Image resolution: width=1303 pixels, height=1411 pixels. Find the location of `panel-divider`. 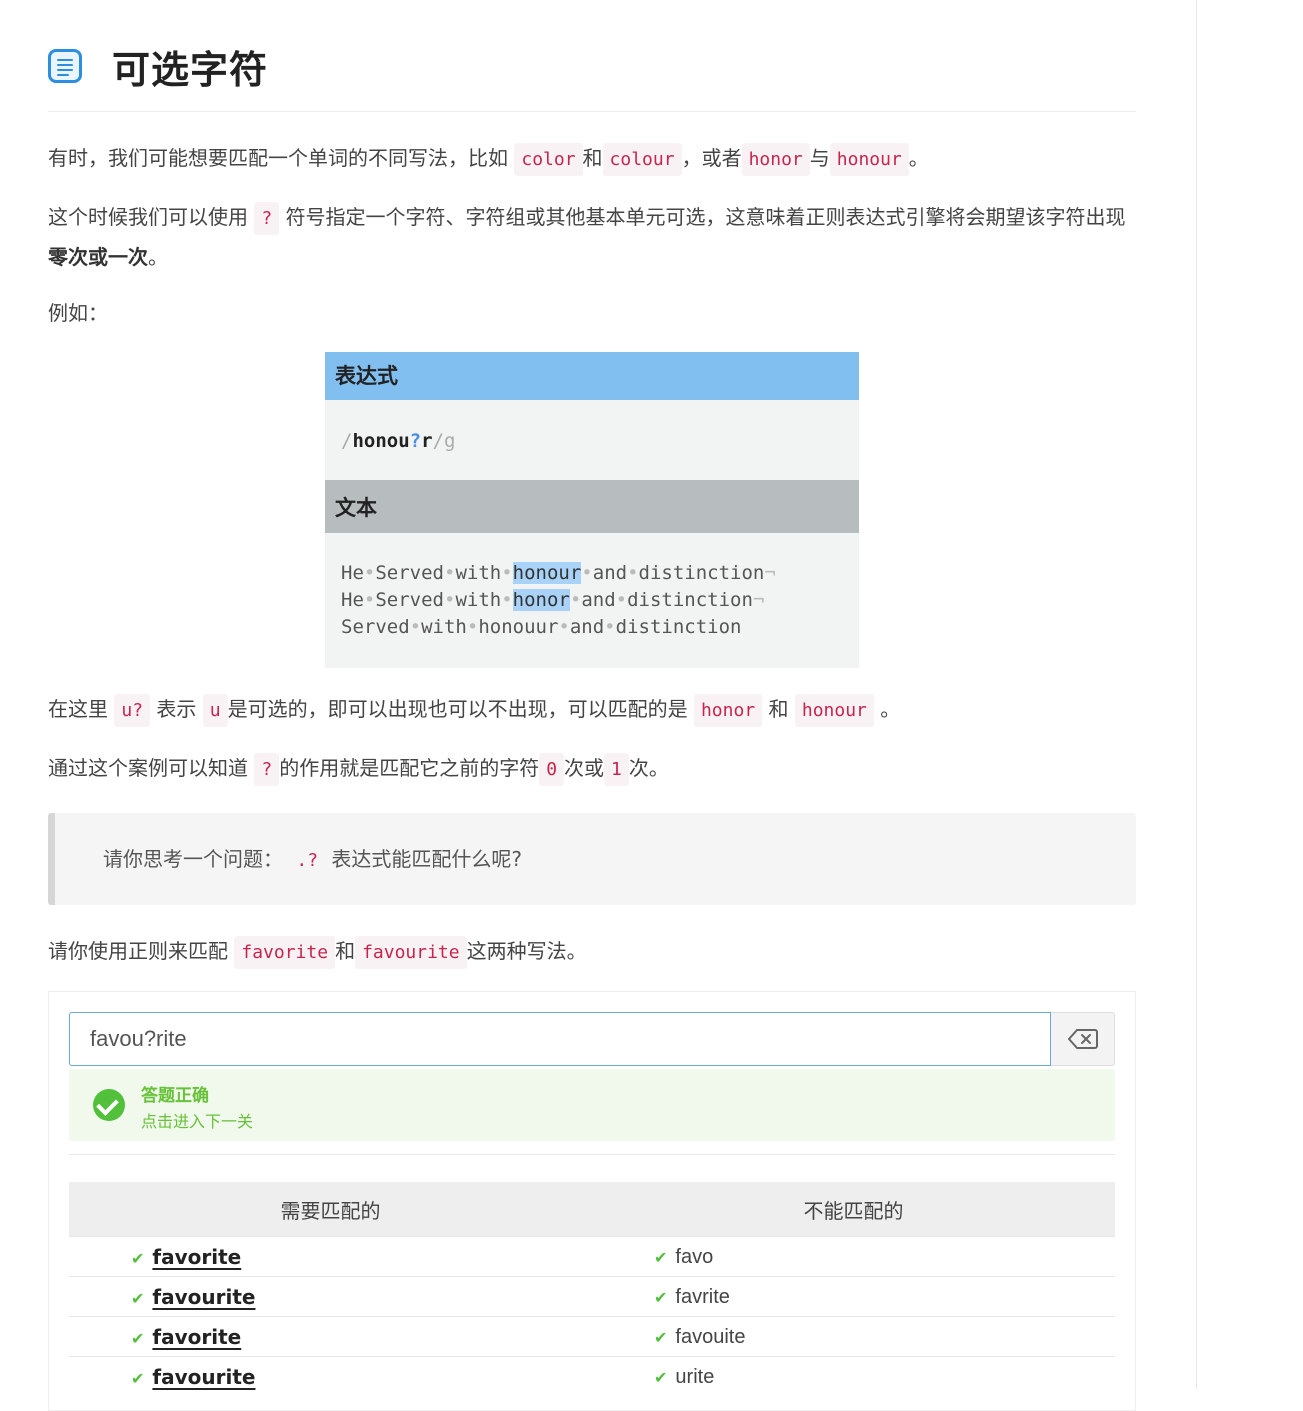

panel-divider is located at coordinates (592, 1154).